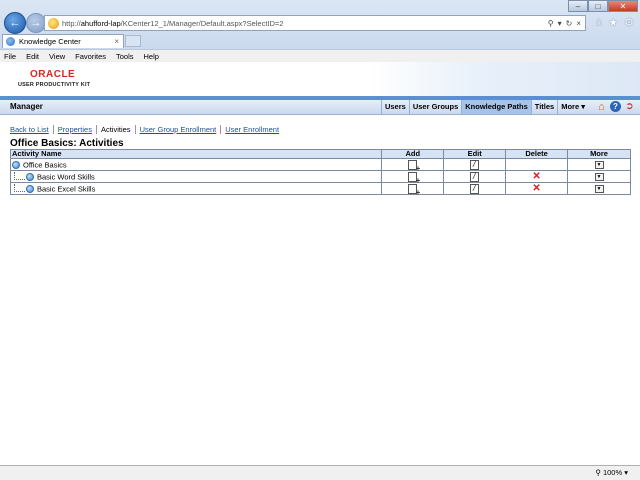 Image resolution: width=640 pixels, height=480 pixels. Describe the element at coordinates (26, 106) in the screenshot. I see `section-title: Manager` at that location.